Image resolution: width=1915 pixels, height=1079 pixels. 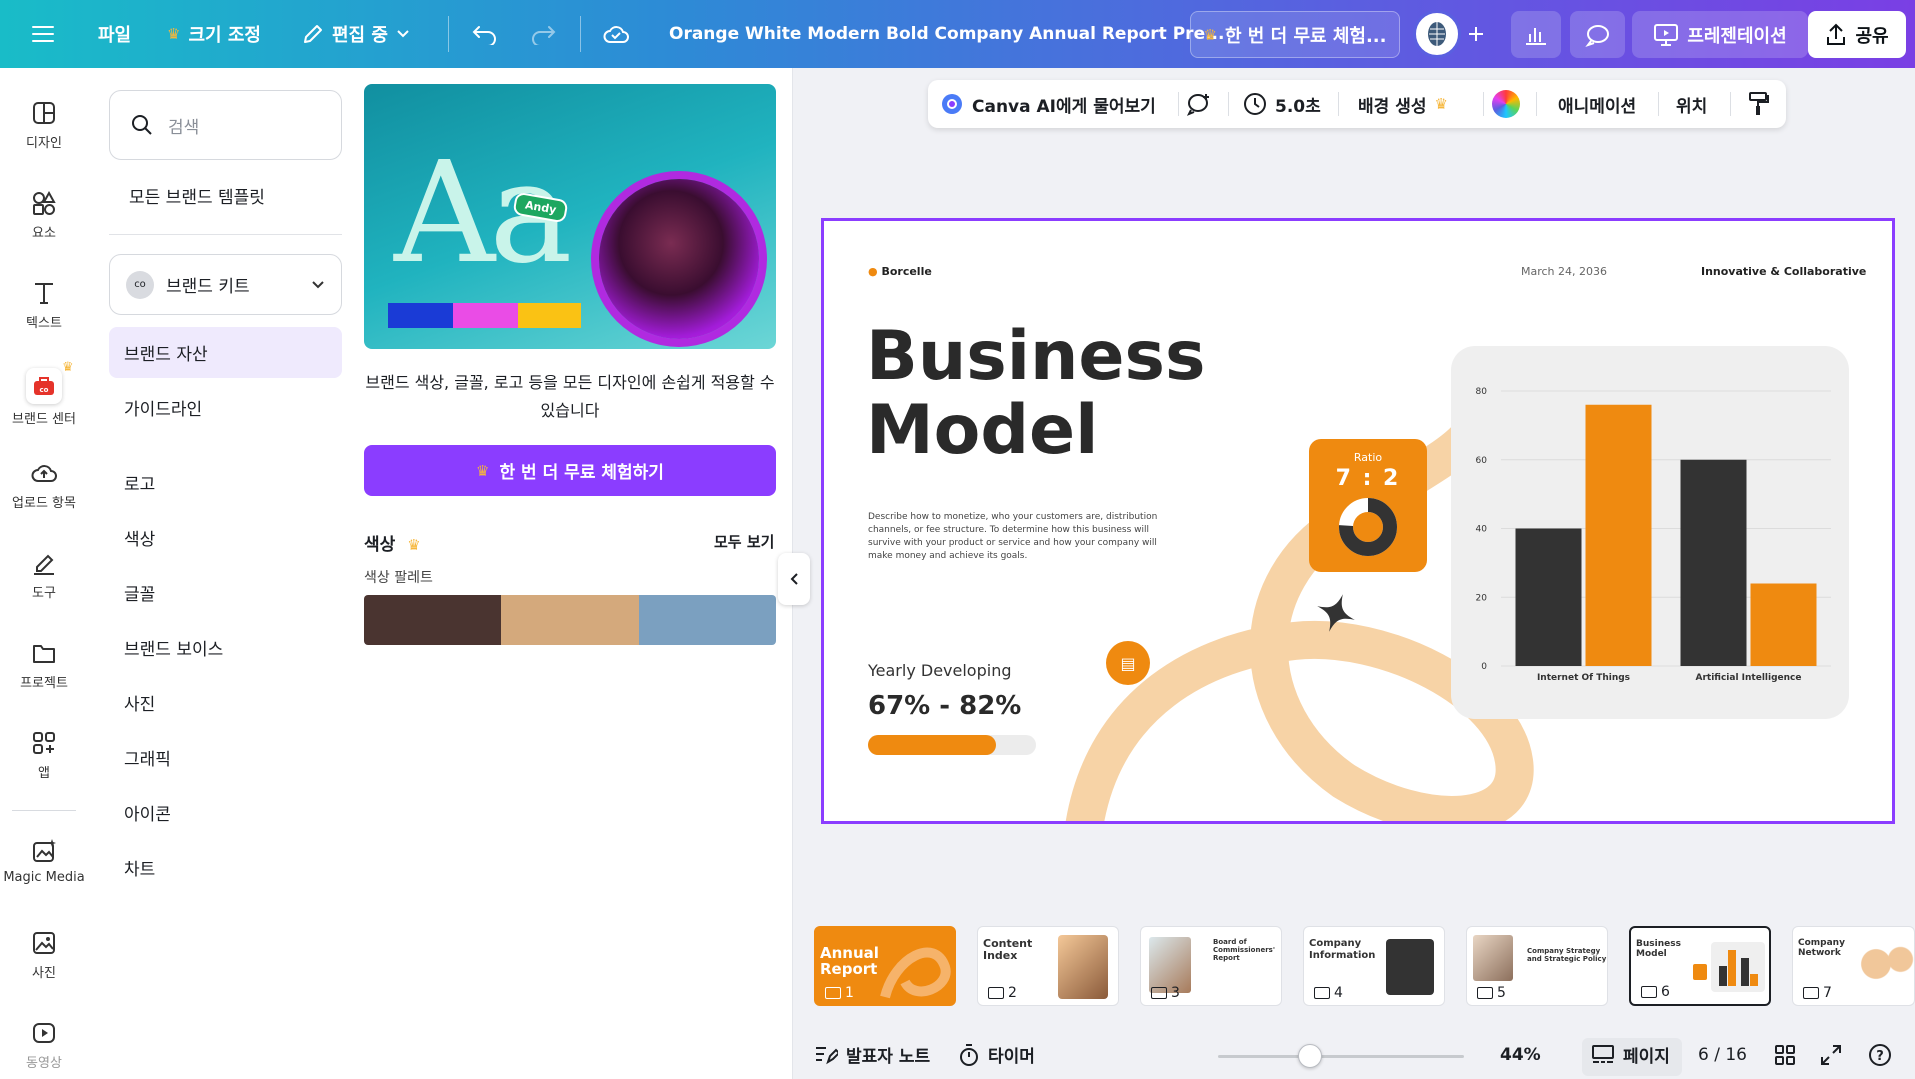 I want to click on ratio-value: 7 : 2, so click(x=1368, y=478).